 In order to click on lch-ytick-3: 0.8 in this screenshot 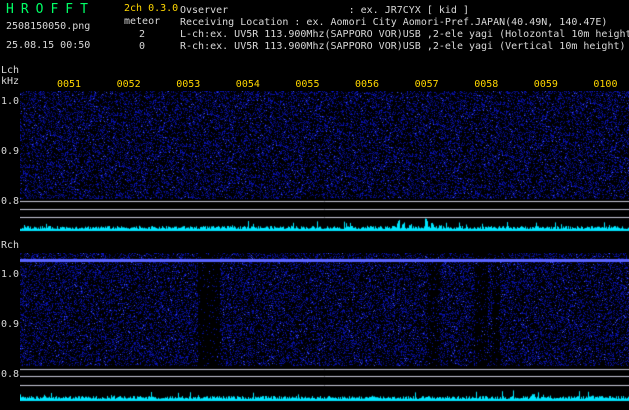, I will do `click(10, 201)`.